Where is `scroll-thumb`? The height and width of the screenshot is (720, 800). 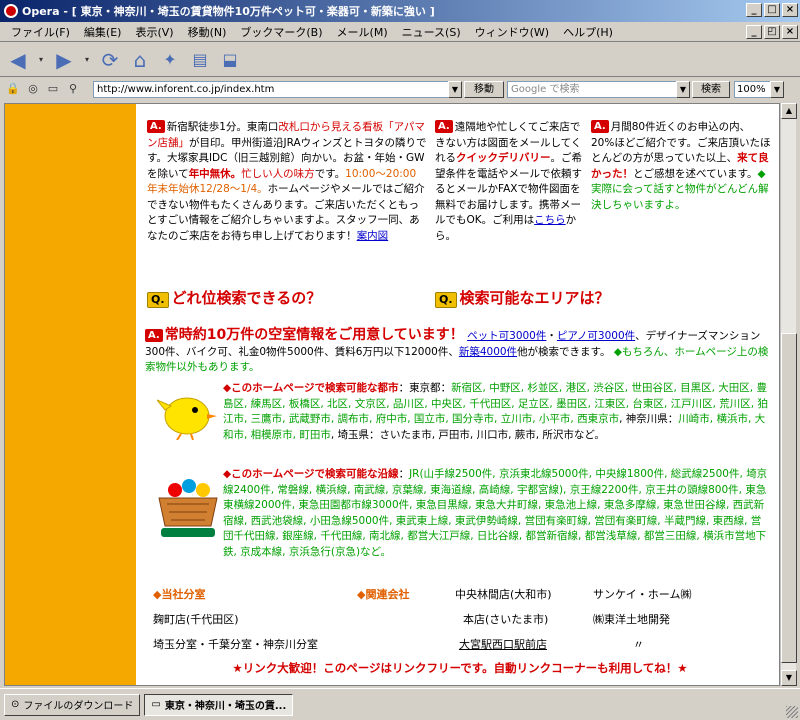 scroll-thumb is located at coordinates (789, 498).